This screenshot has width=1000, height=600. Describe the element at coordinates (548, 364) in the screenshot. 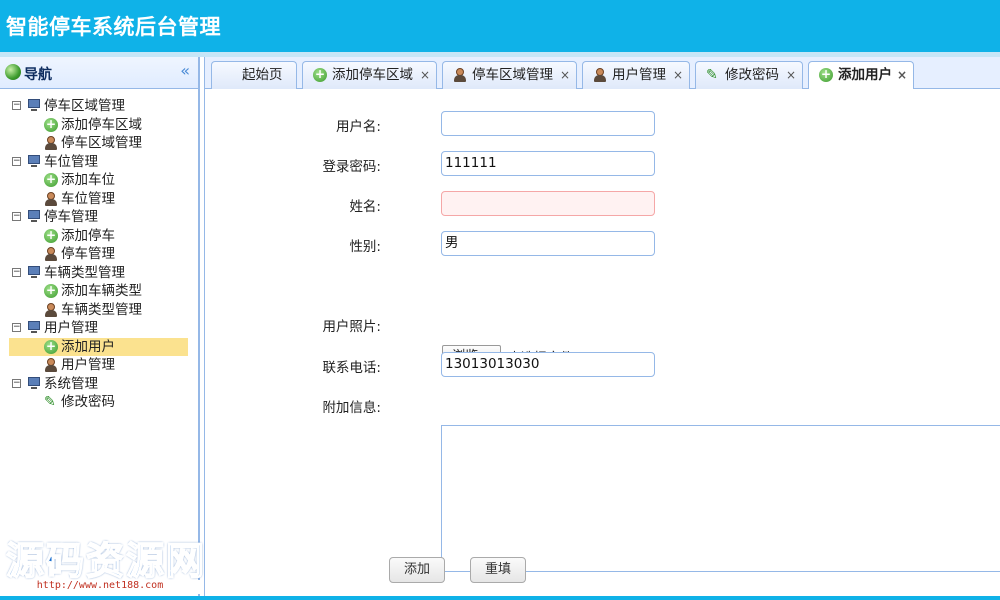

I see `phone-input: 13013013030` at that location.